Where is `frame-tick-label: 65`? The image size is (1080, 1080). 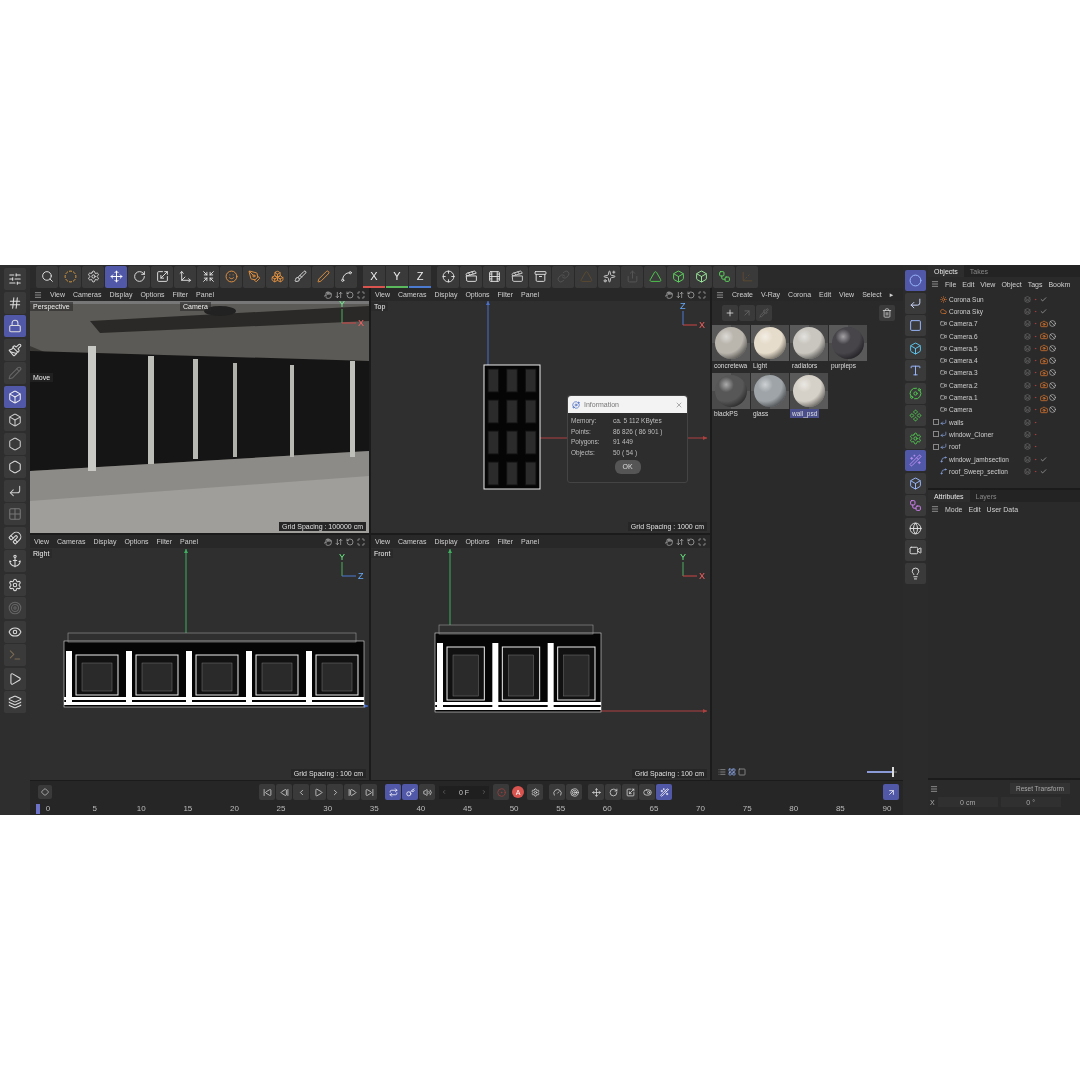
frame-tick-label: 65 is located at coordinates (654, 809).